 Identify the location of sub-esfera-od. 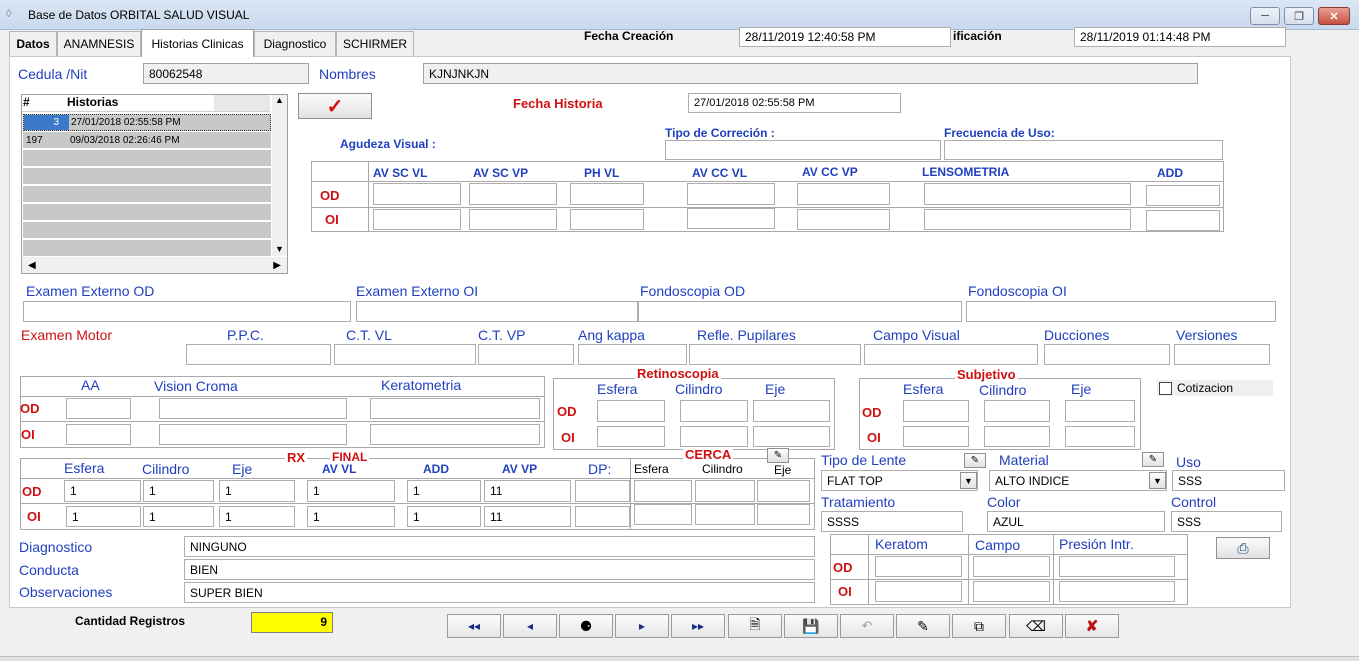
(936, 411).